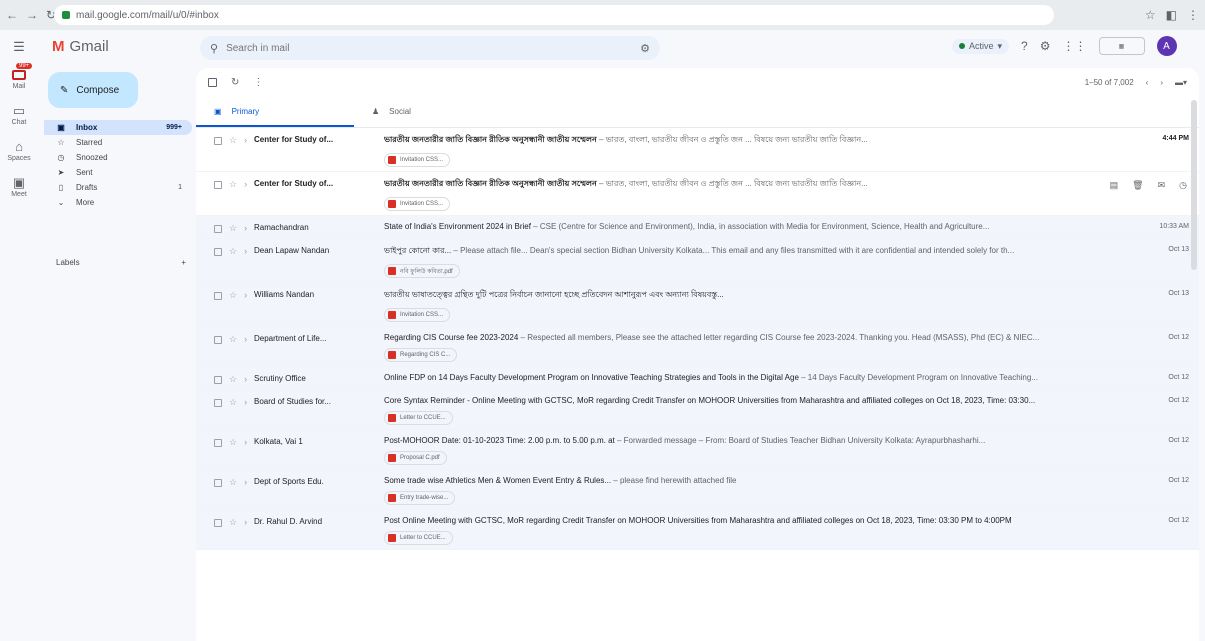 The width and height of the screenshot is (1205, 641). Describe the element at coordinates (1147, 82) in the screenshot. I see `prev-page-icon: ‹` at that location.